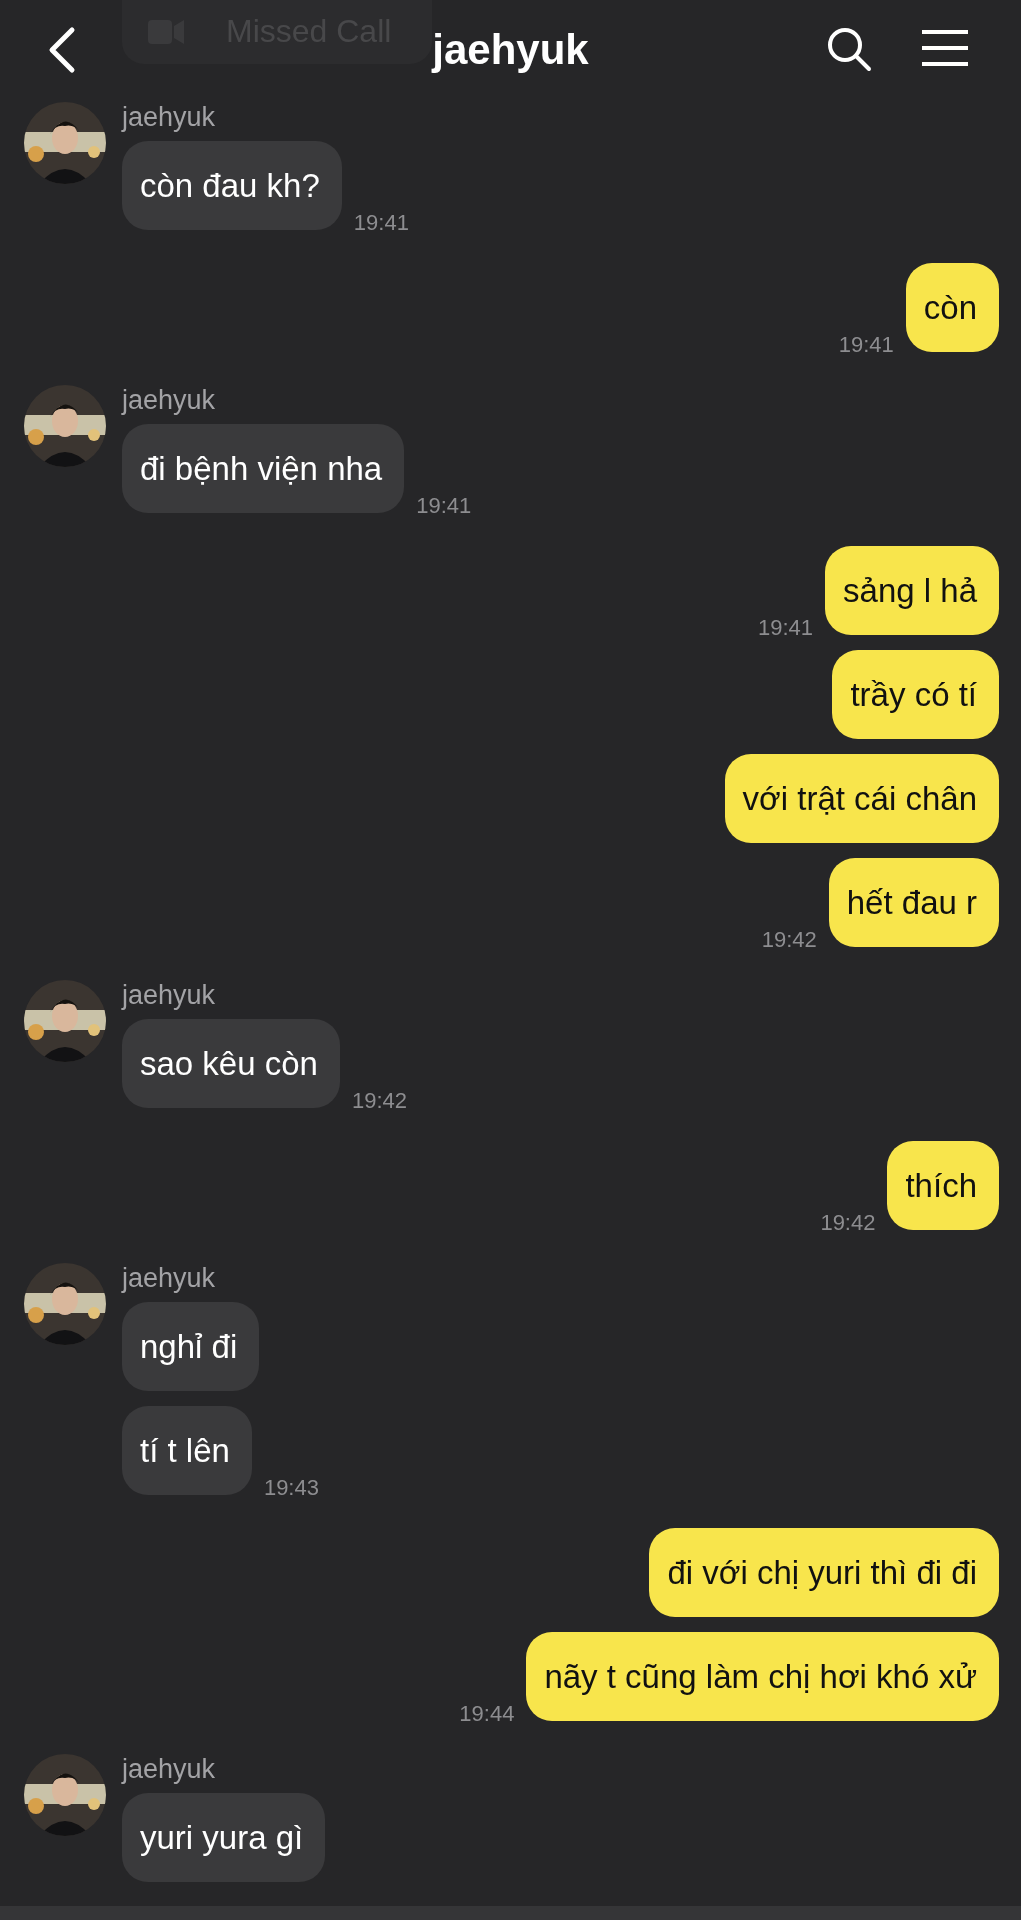  What do you see at coordinates (191, 1346) in the screenshot?
I see `message-bubble: nghỉ đi` at bounding box center [191, 1346].